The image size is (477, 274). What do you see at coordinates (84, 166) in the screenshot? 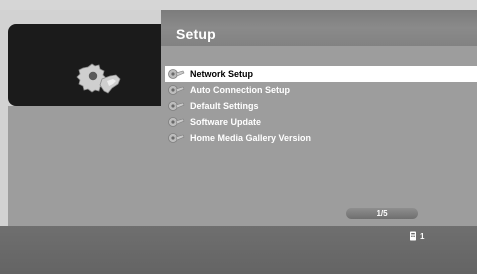
I see `left-panel` at bounding box center [84, 166].